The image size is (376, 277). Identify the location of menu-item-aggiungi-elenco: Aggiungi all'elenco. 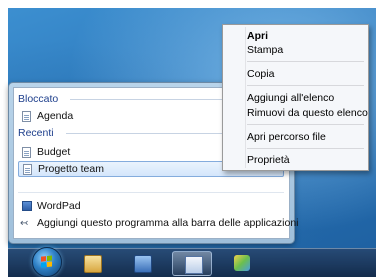
(305, 98).